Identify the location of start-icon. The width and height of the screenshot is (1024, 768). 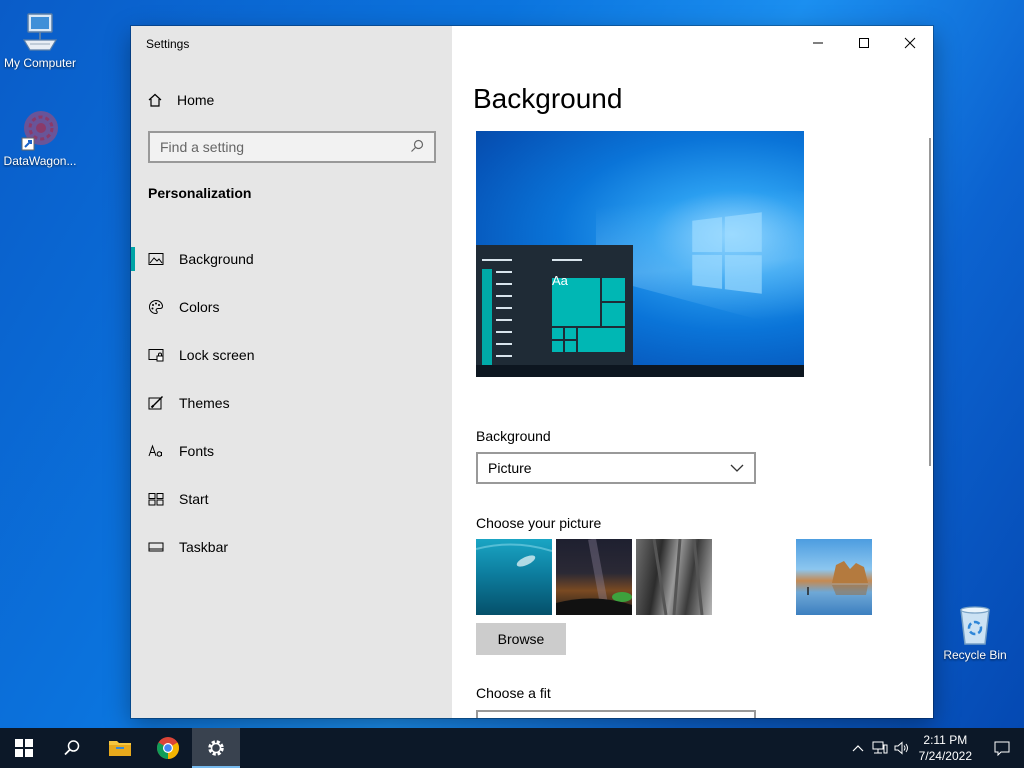
(156, 499).